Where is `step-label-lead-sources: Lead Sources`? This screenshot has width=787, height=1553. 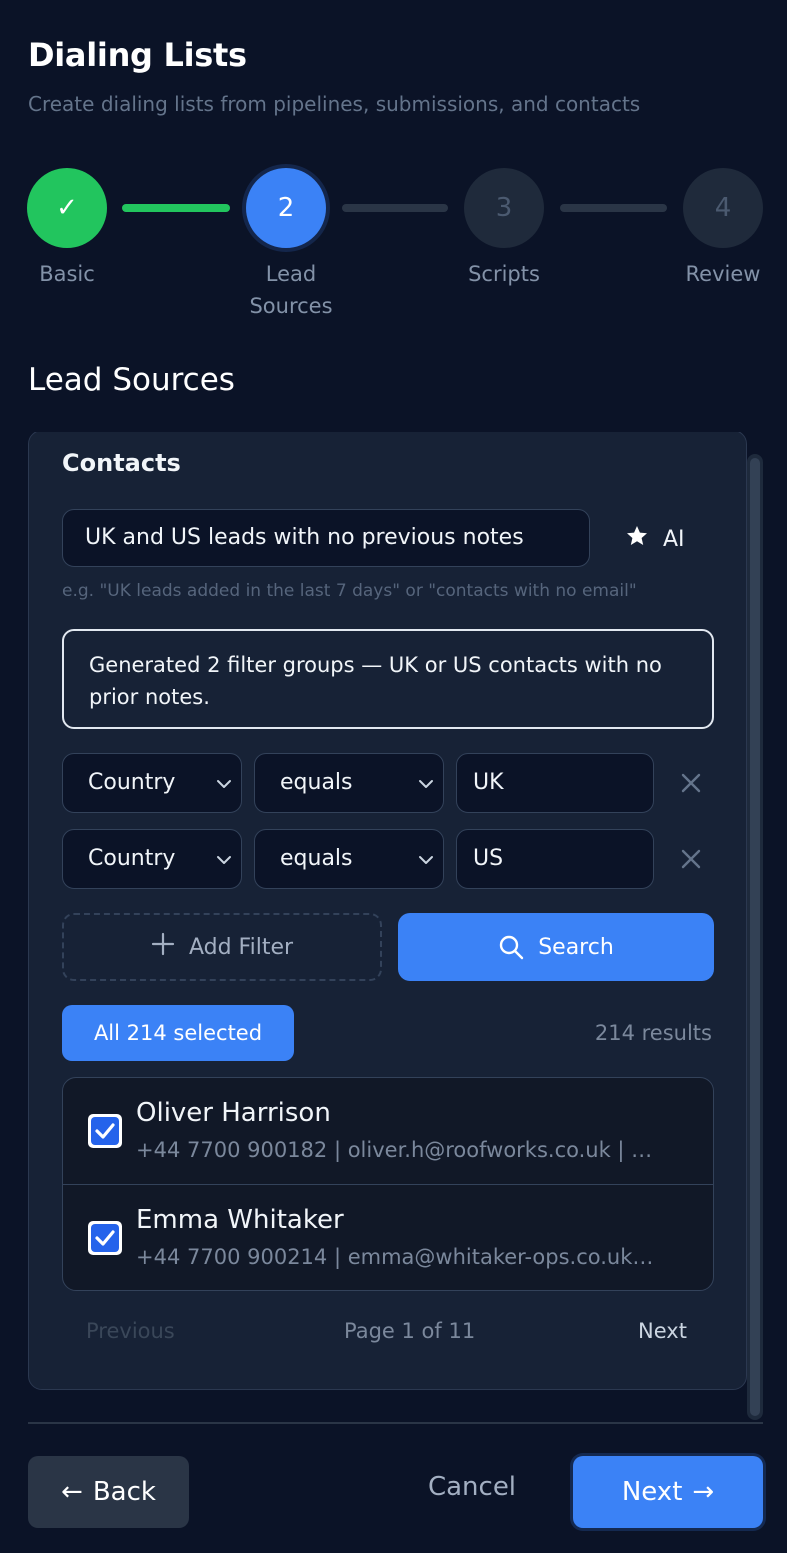
step-label-lead-sources: Lead Sources is located at coordinates (291, 290).